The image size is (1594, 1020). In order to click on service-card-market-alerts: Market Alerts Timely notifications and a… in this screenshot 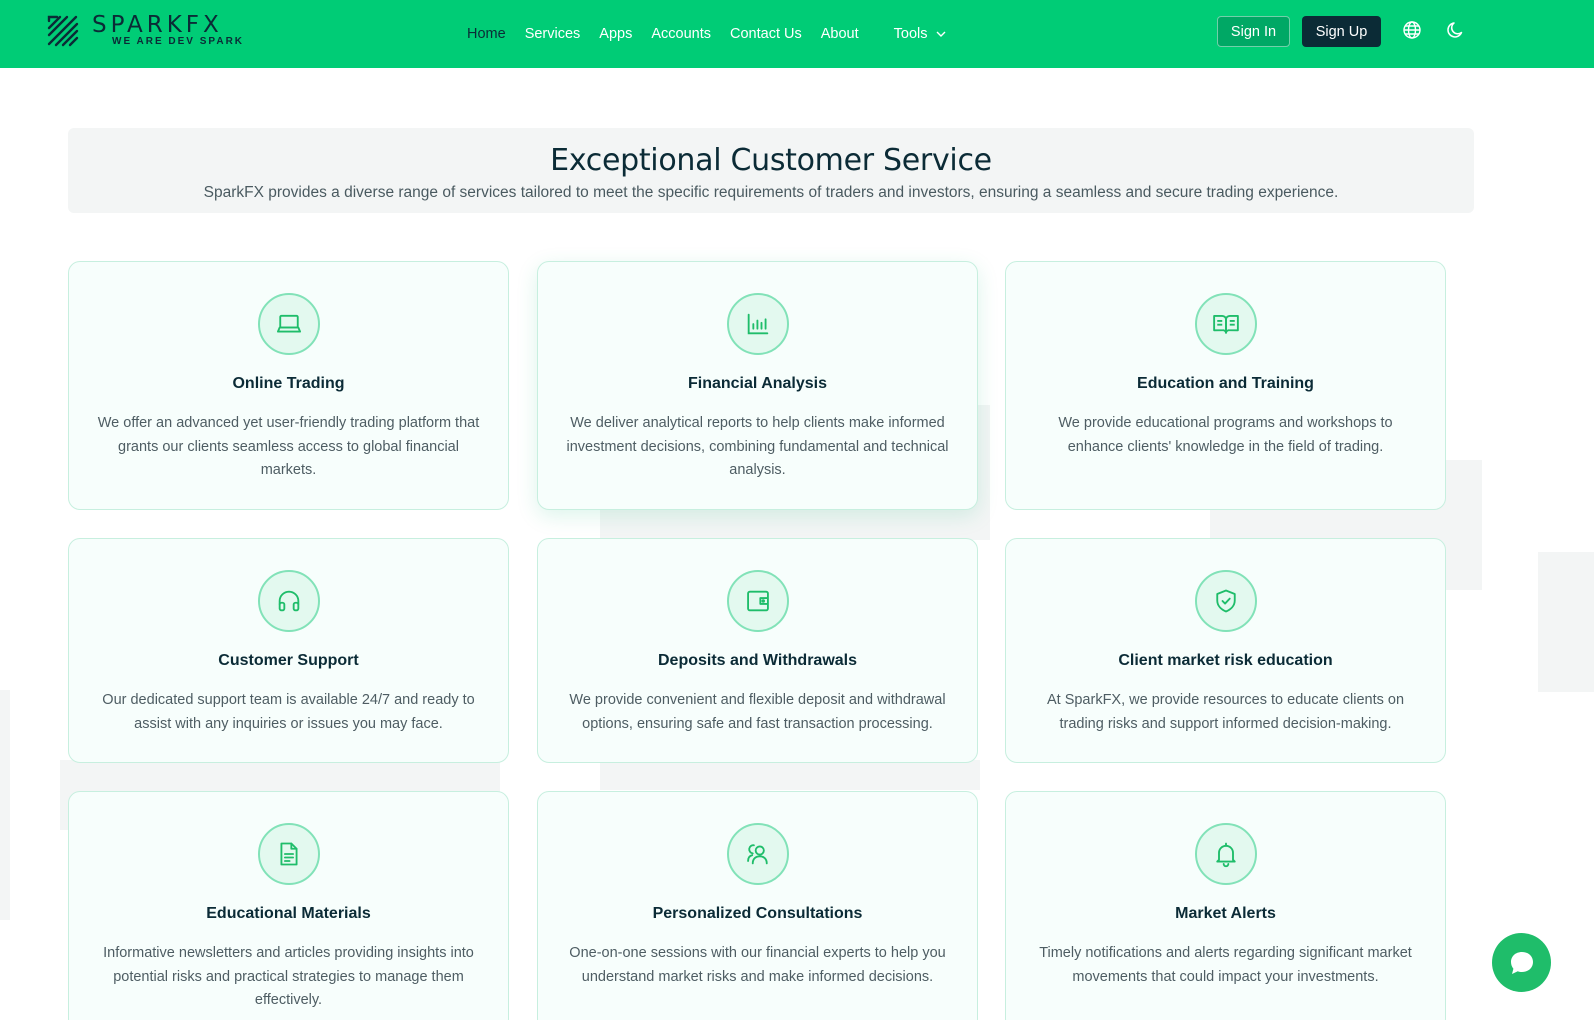, I will do `click(1225, 905)`.